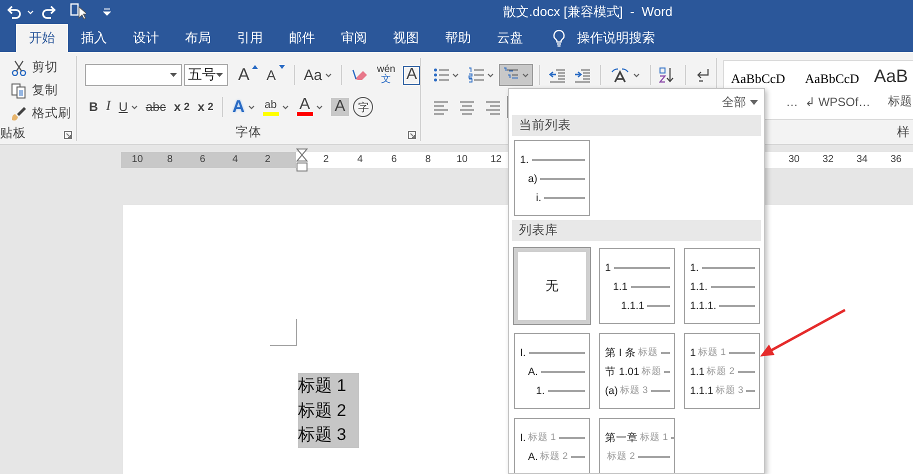 Image resolution: width=913 pixels, height=474 pixels. Describe the element at coordinates (107, 12) in the screenshot. I see `customize-icon` at that location.